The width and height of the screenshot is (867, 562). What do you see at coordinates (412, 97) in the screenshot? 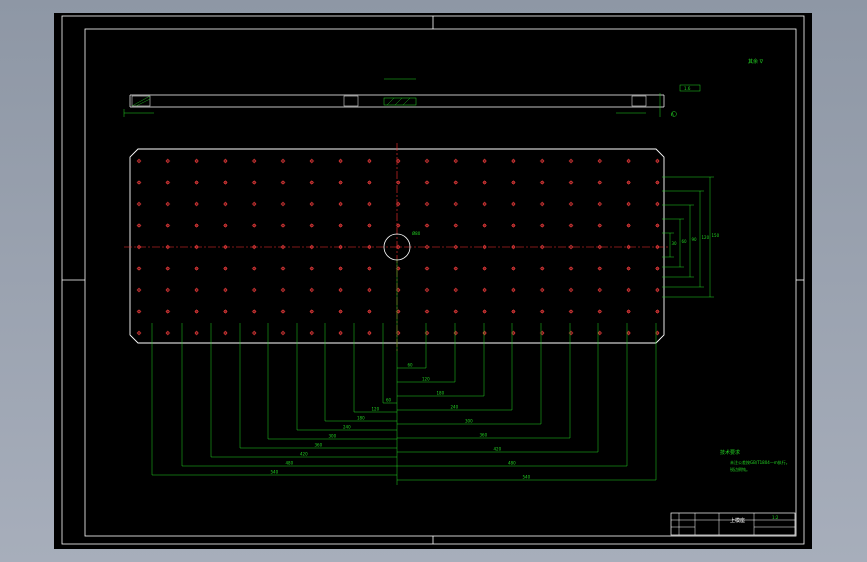
I see `side-view` at bounding box center [412, 97].